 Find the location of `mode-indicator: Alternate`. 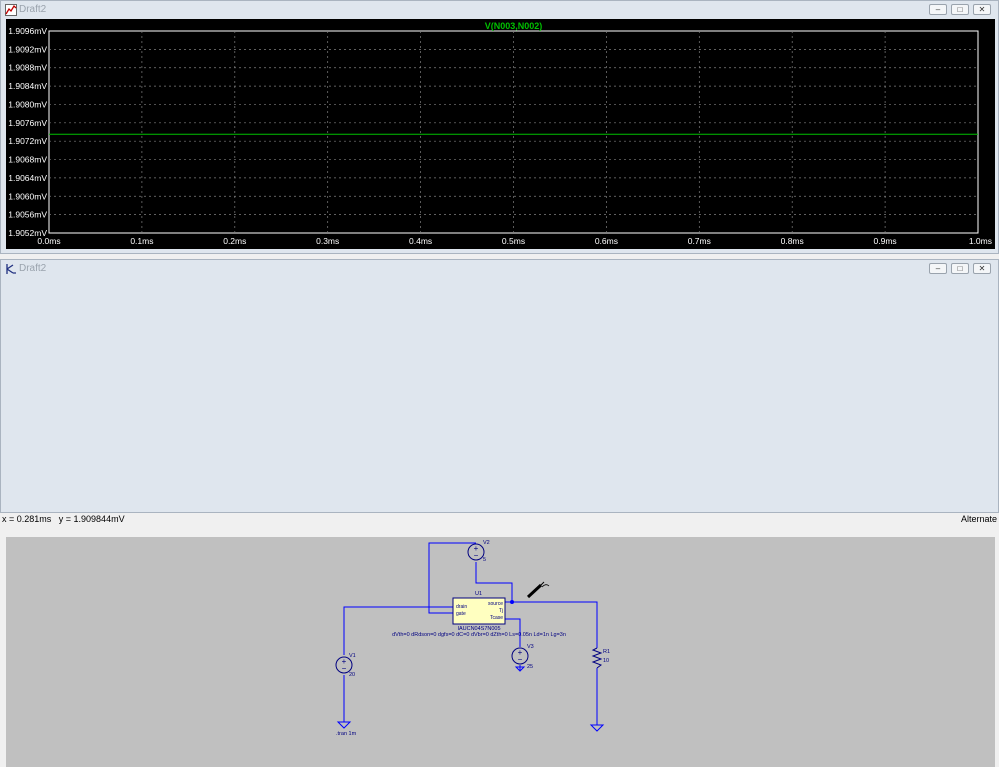

mode-indicator: Alternate is located at coordinates (978, 519).